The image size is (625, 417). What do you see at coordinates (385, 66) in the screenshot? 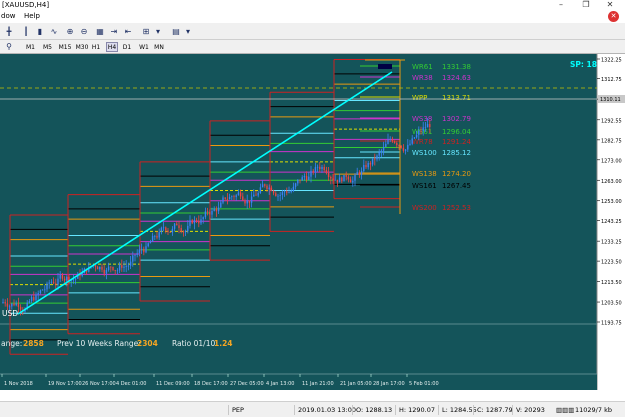
I see `trendline-anchor` at bounding box center [385, 66].